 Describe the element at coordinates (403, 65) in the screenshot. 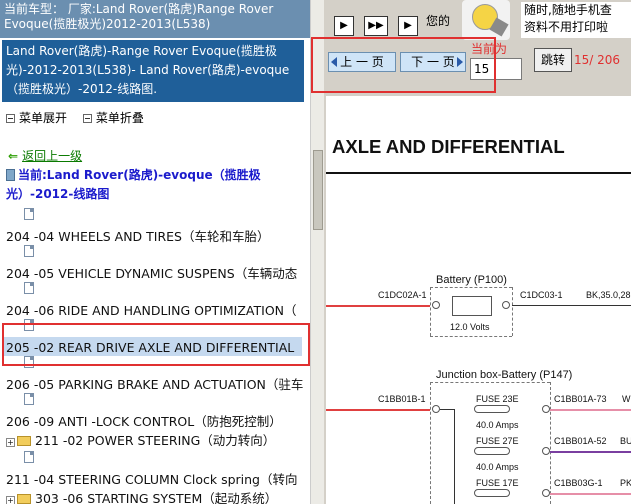

I see `highlight-box-pager` at that location.